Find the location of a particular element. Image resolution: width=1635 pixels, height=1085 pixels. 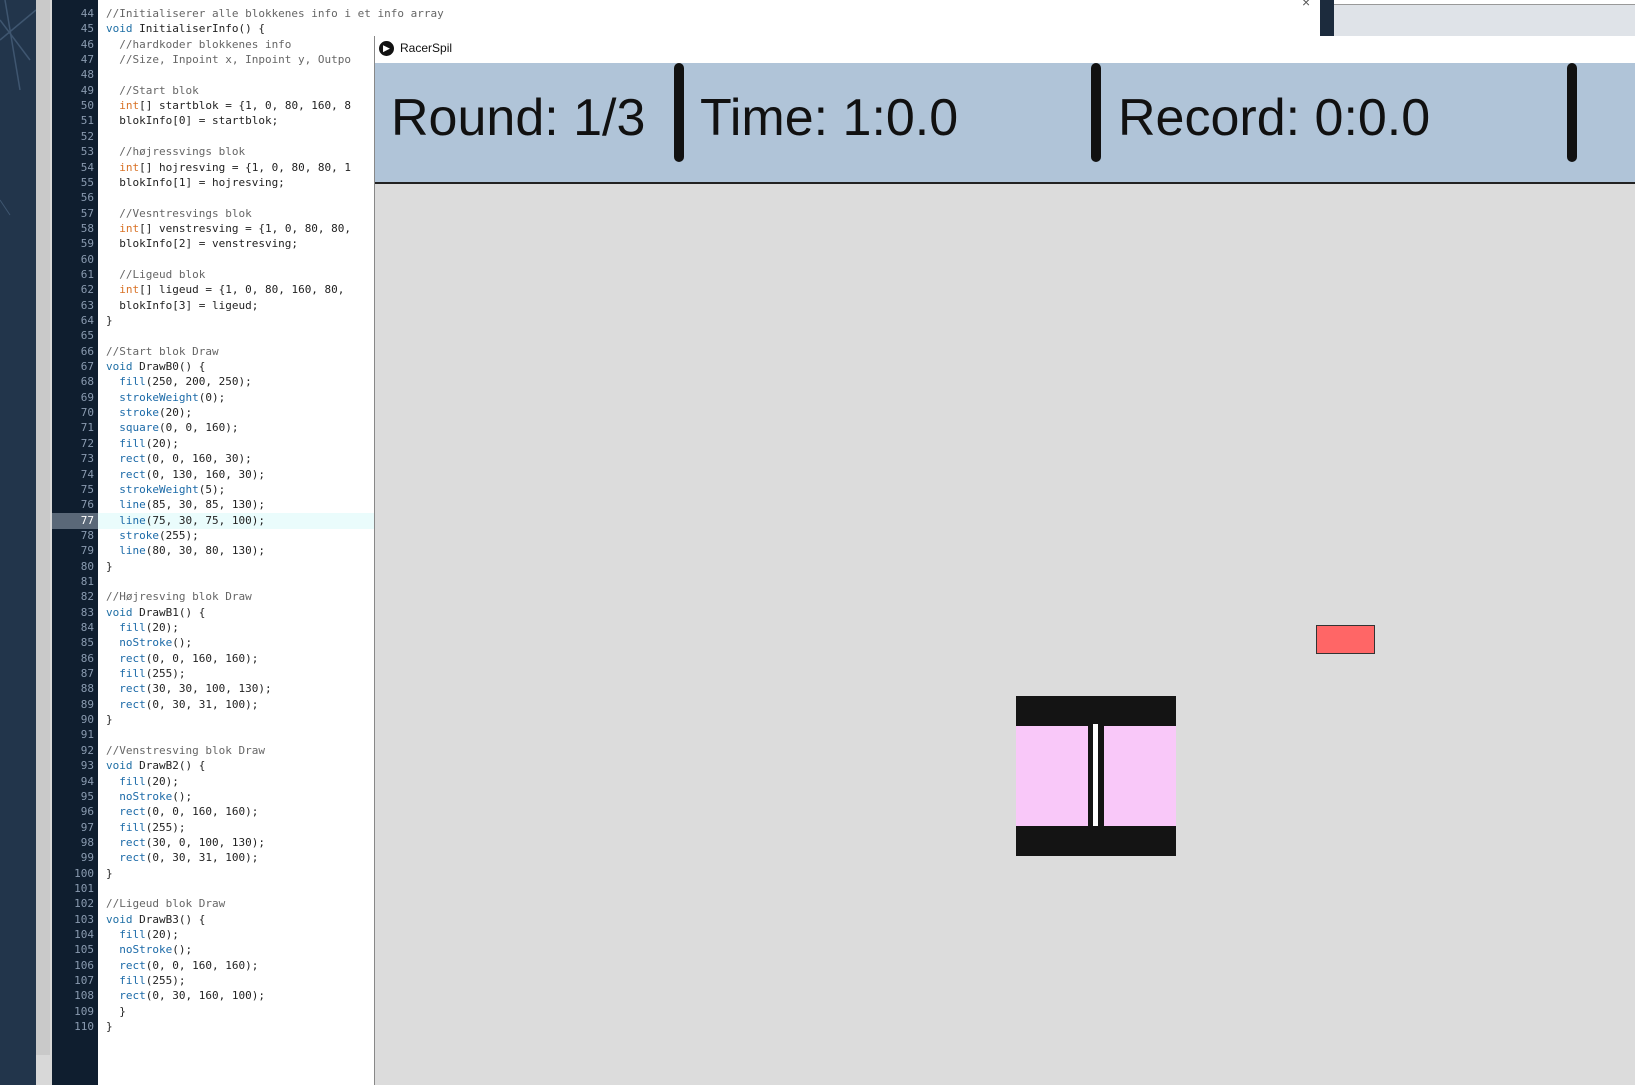

line-number: 83 is located at coordinates (87, 612).